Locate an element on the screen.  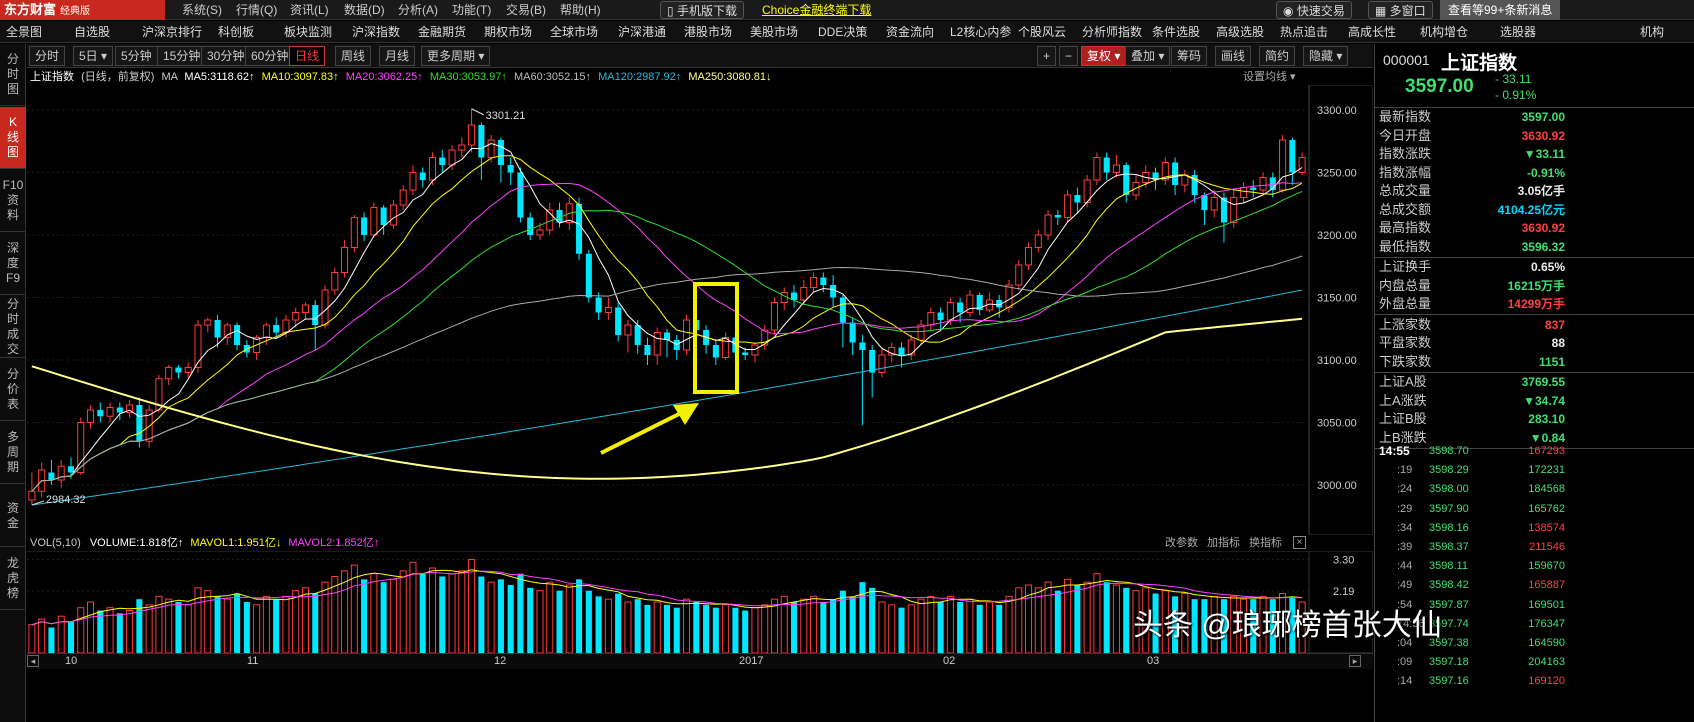
period-60min: 60分钟 is located at coordinates (270, 56).